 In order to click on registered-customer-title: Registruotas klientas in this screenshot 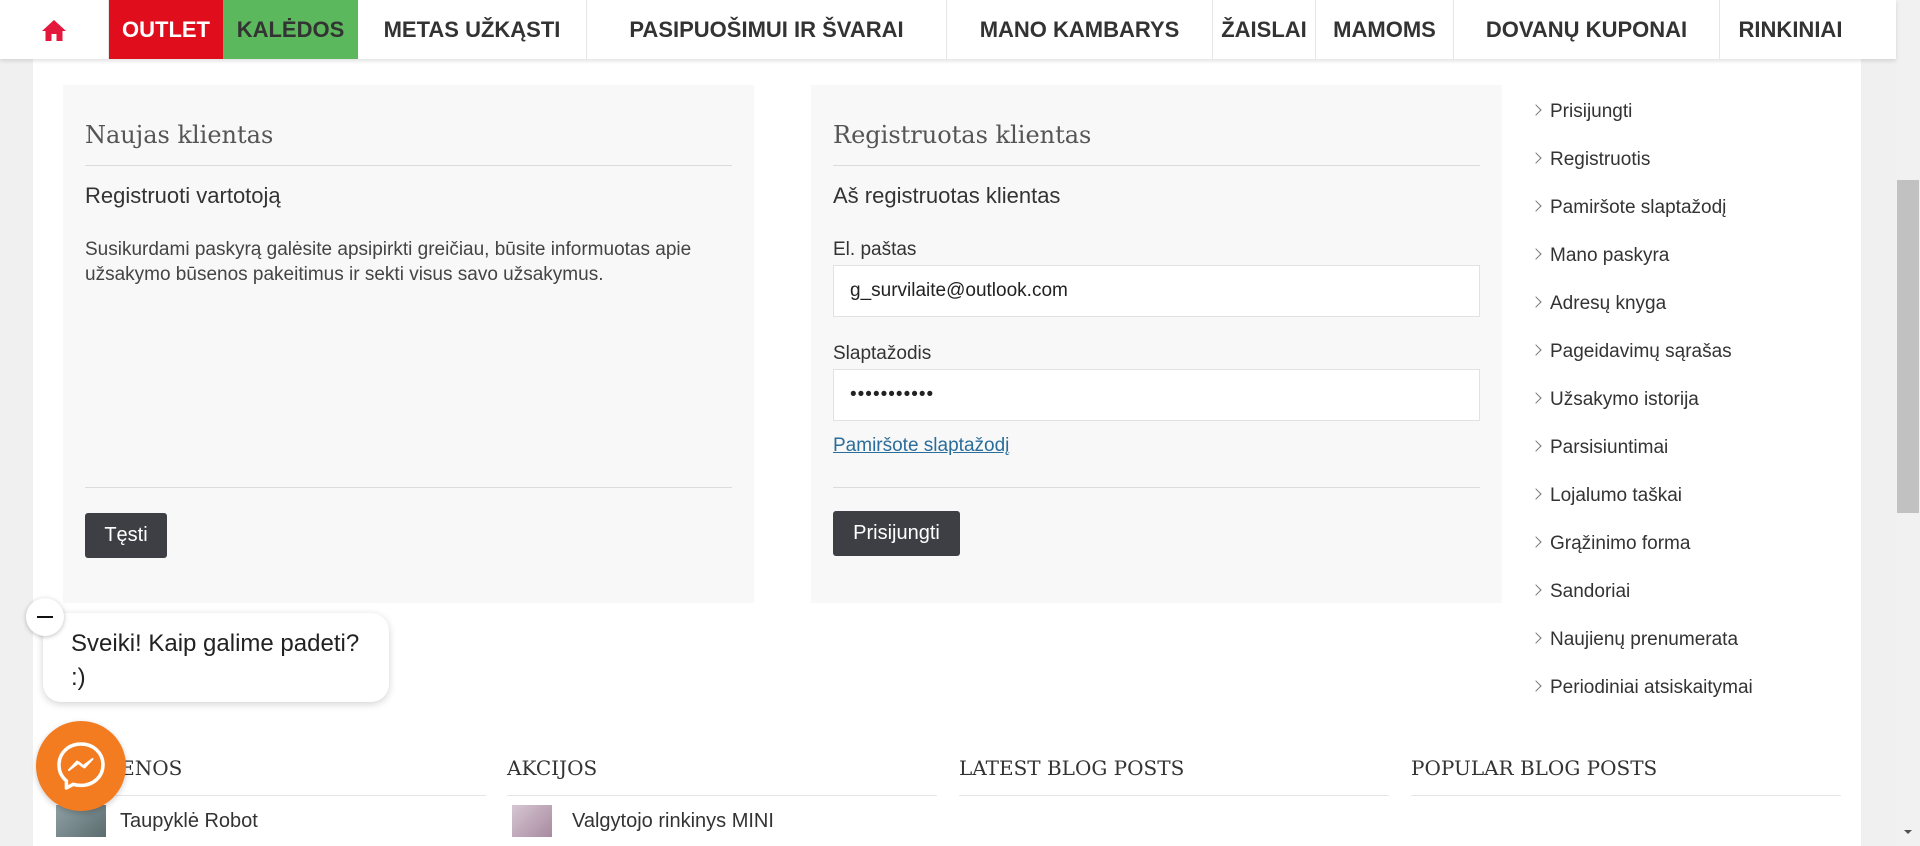, I will do `click(962, 135)`.